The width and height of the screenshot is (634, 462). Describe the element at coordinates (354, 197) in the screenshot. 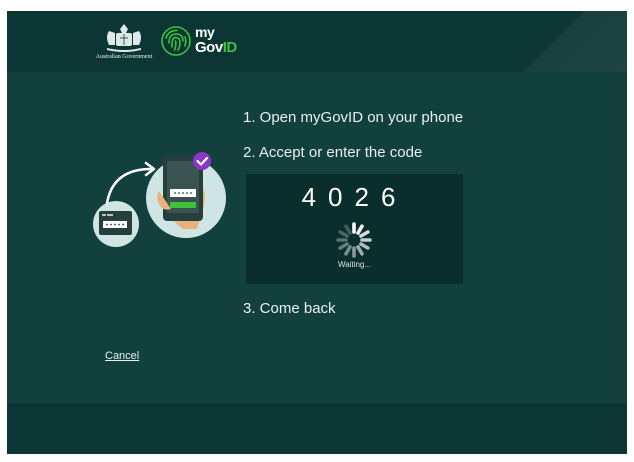

I see `verification-code: 4026` at that location.